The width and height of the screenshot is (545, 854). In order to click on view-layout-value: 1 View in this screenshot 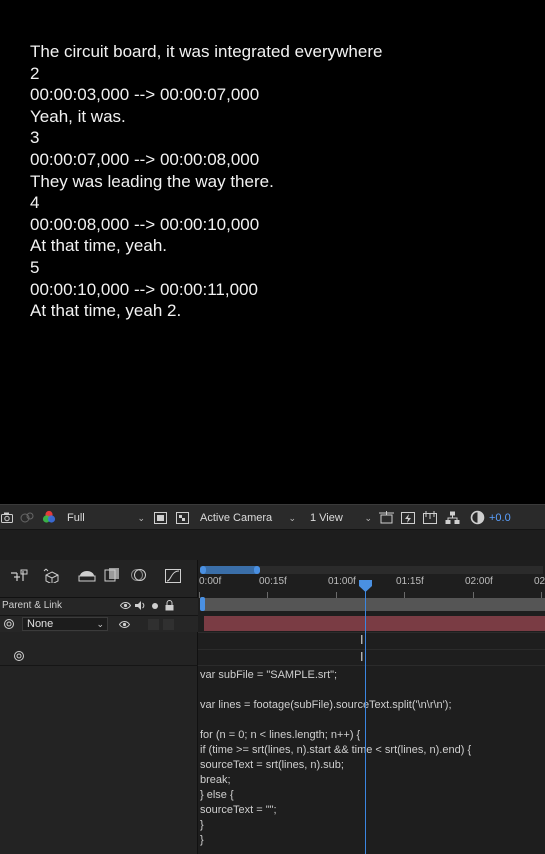, I will do `click(326, 518)`.